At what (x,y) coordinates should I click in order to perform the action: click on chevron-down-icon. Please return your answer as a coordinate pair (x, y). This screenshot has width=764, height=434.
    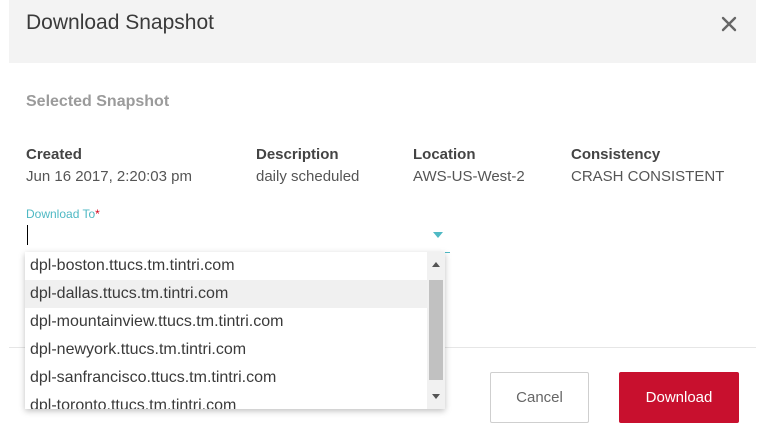
    Looking at the image, I should click on (438, 235).